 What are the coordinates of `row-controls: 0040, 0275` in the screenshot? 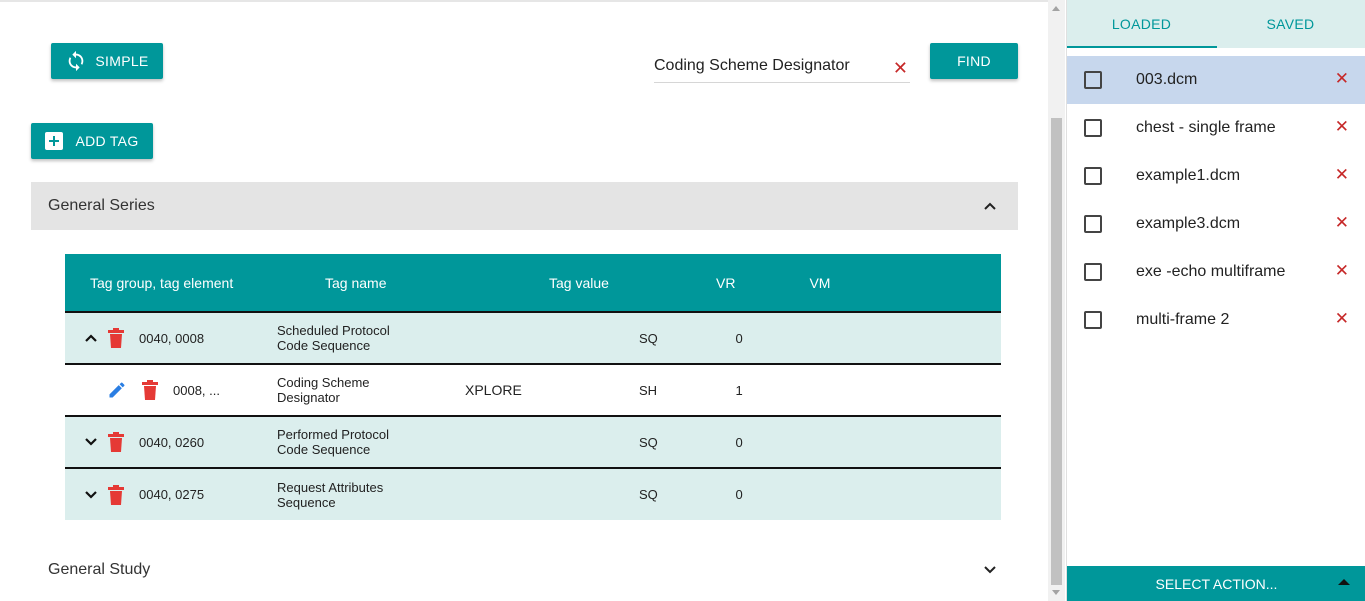 It's located at (173, 494).